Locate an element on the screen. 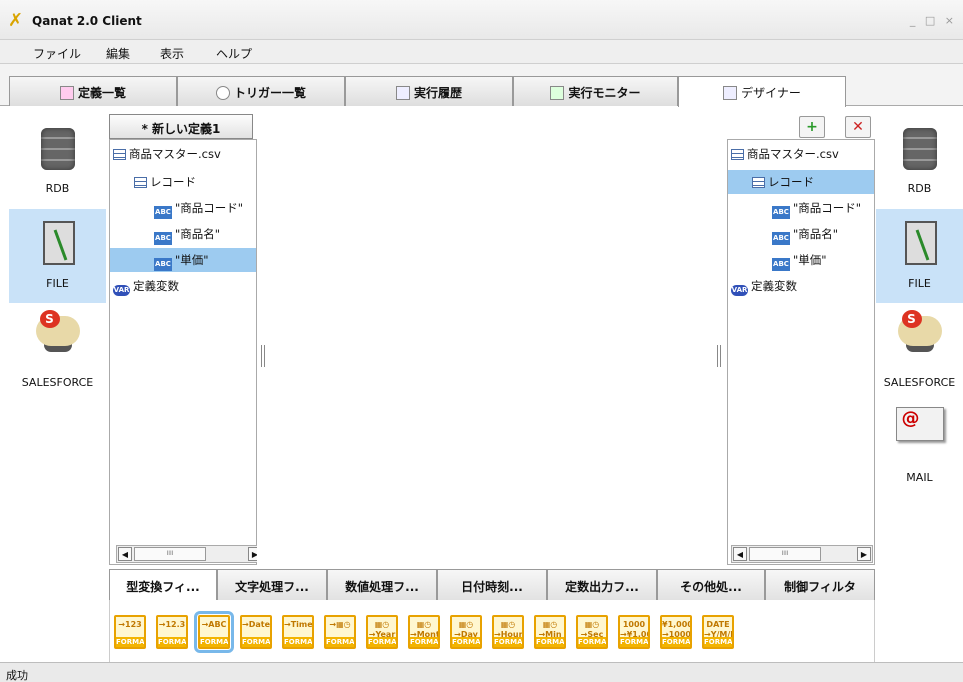  delete-definition-button: ✕ is located at coordinates (858, 127).